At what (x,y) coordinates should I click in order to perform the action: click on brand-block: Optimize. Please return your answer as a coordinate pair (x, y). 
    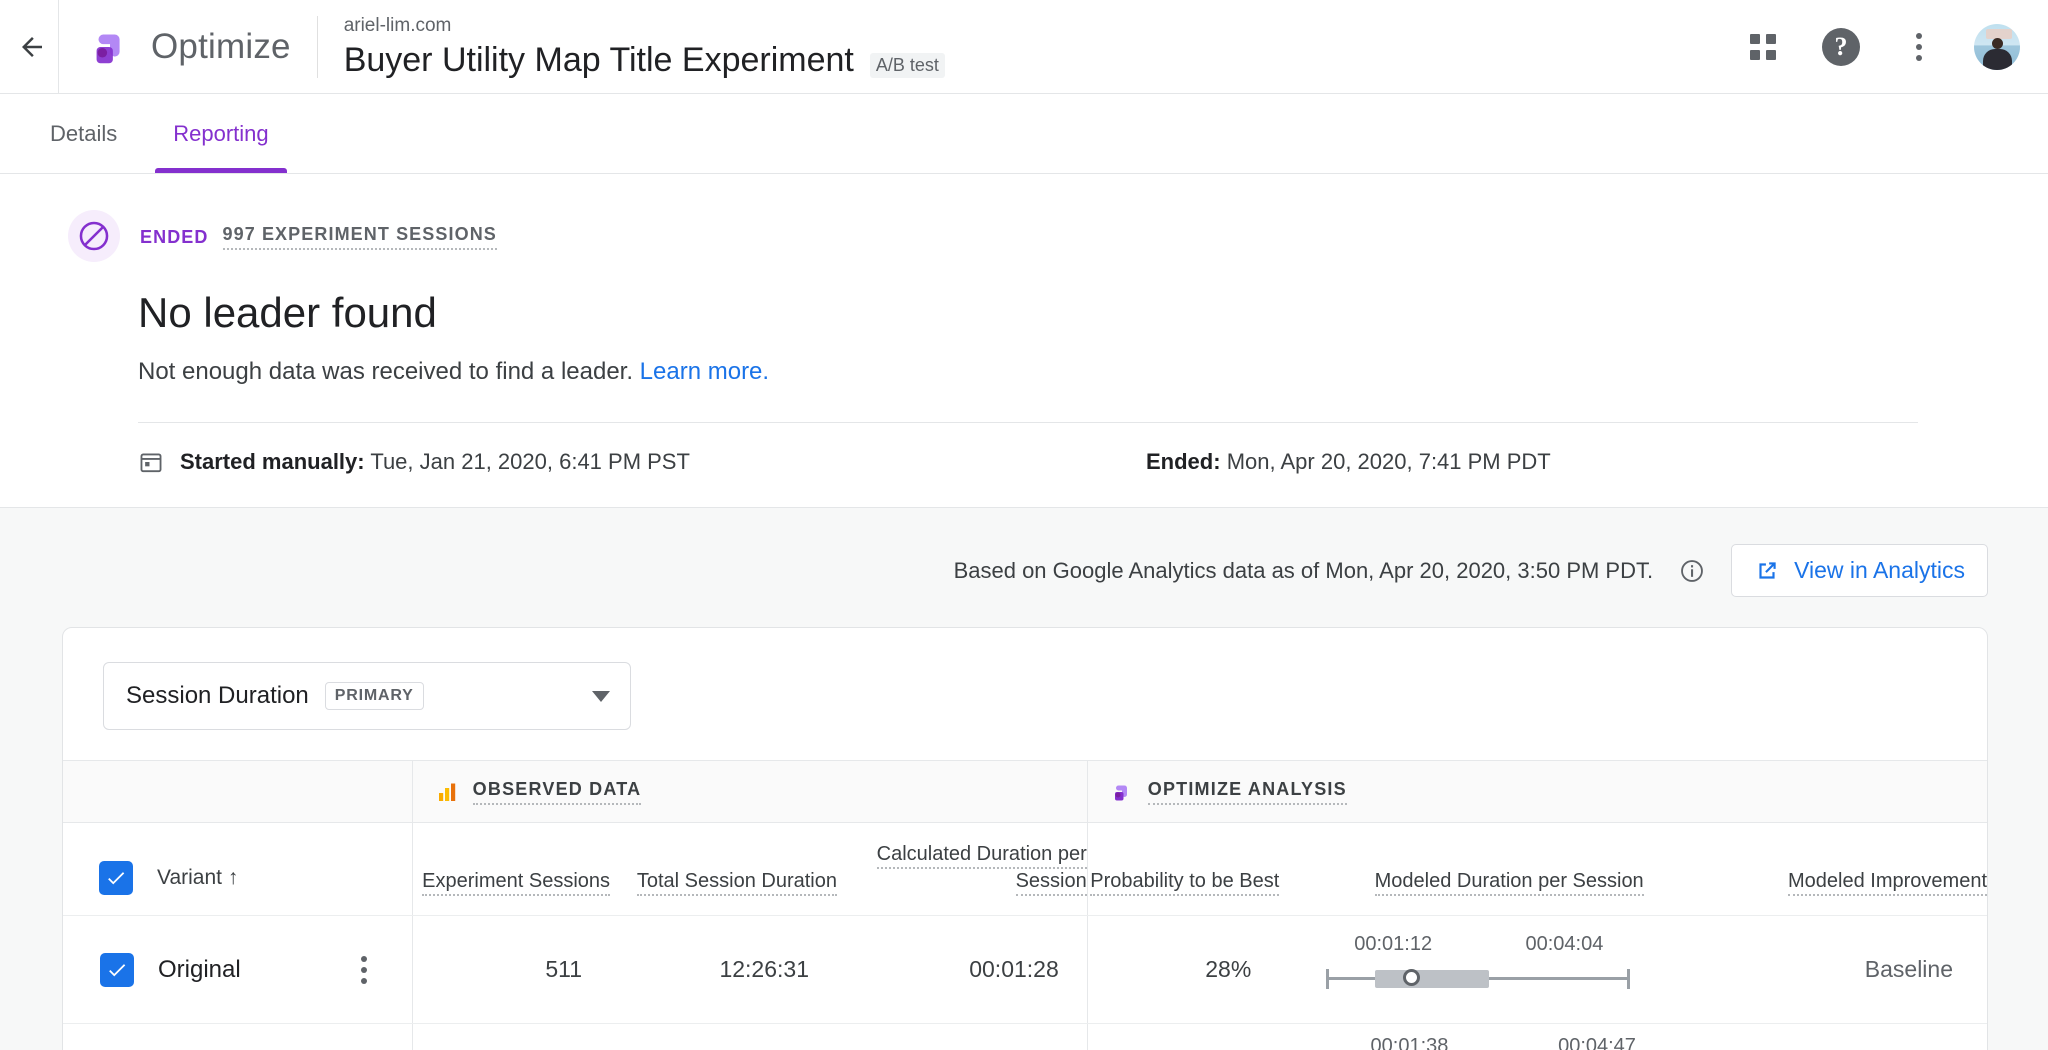
    Looking at the image, I should click on (188, 47).